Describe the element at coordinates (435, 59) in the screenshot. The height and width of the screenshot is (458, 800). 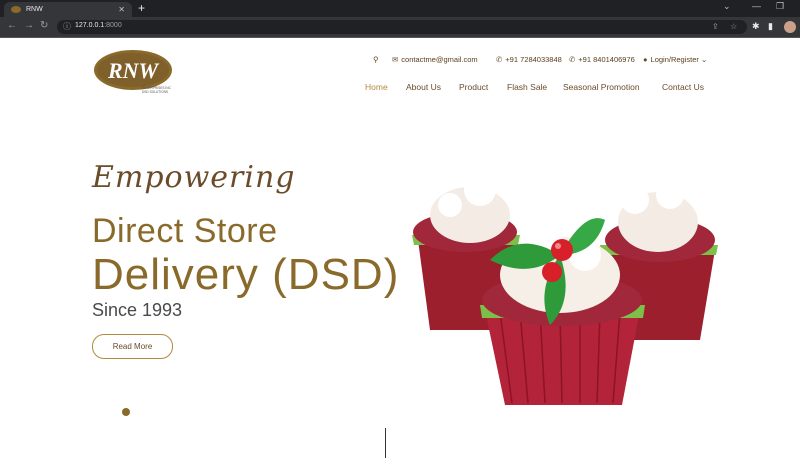
I see `email-link: ✉ contactme@gmail.com` at that location.